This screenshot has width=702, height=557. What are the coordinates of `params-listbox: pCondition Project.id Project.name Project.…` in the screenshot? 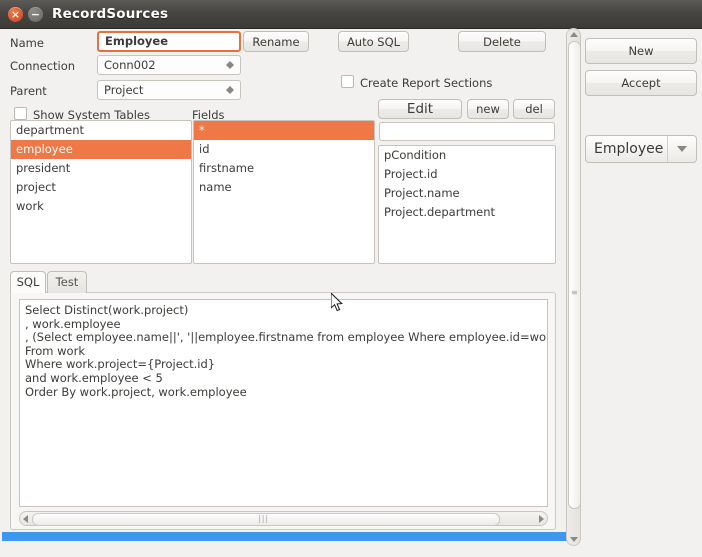 It's located at (467, 204).